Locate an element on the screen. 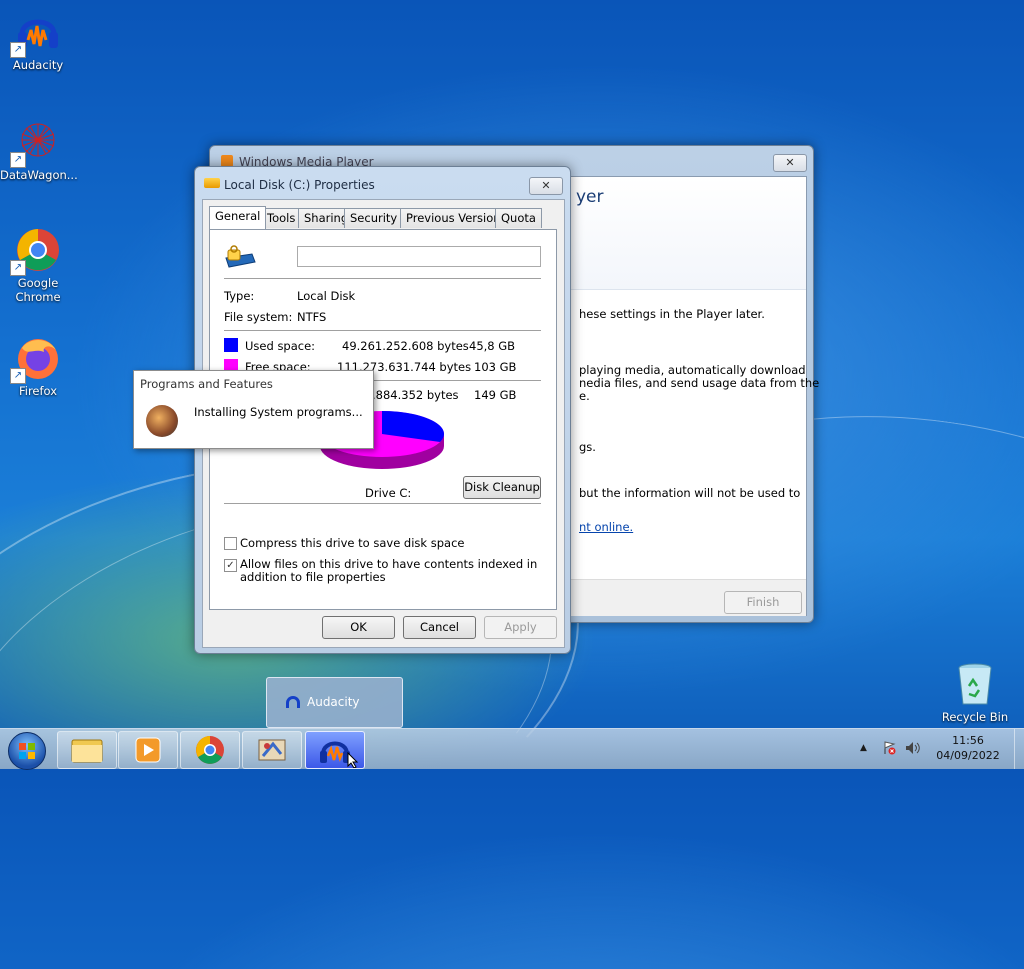 This screenshot has width=1024, height=969. desktop-icon-chrome: ↗ Google Chrome is located at coordinates (38, 265).